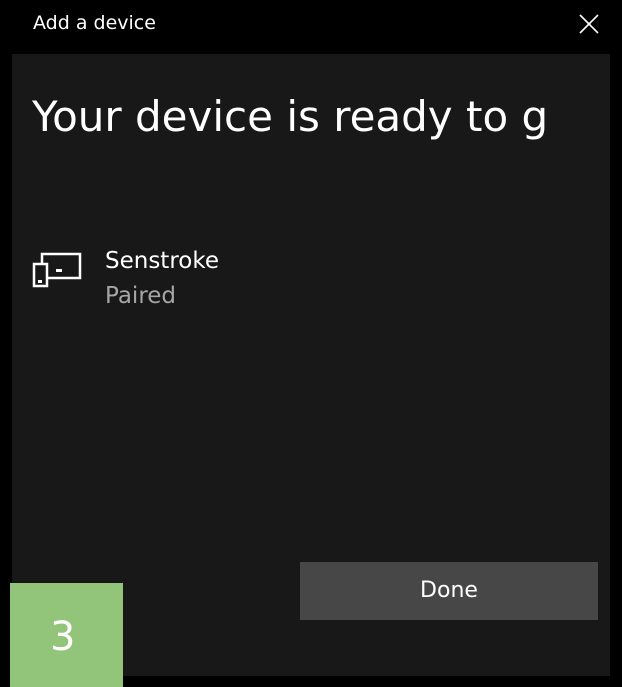  I want to click on device-icon, so click(57, 270).